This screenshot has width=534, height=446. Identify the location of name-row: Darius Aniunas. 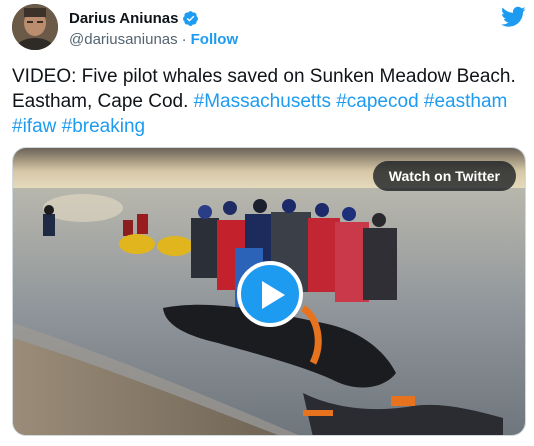
(134, 18).